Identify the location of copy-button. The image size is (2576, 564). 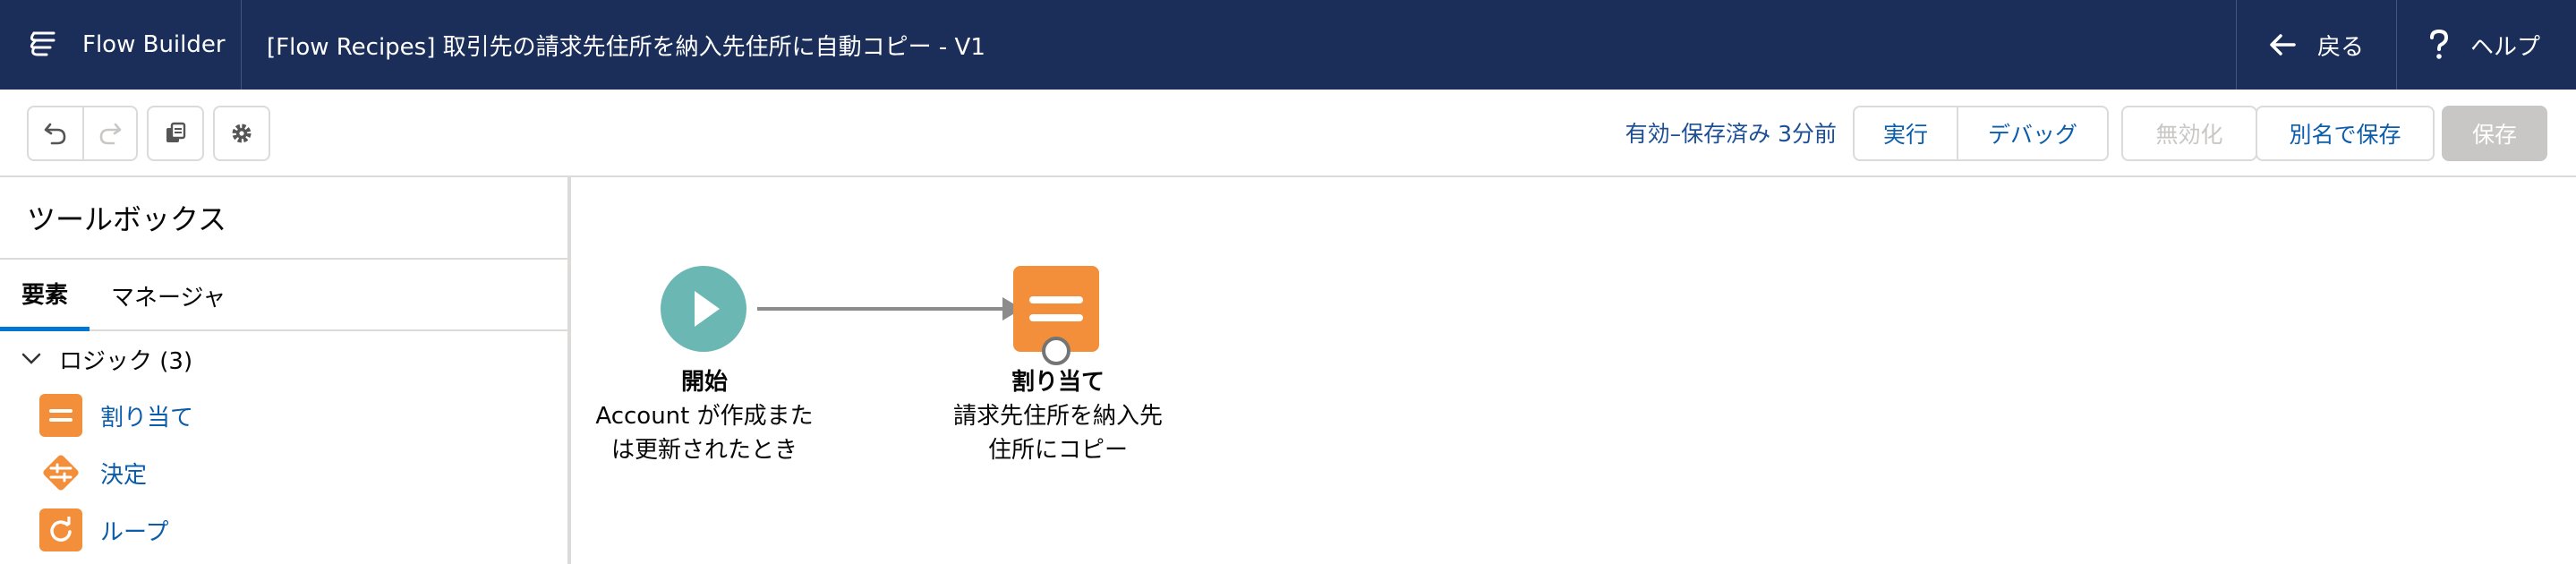
(175, 133).